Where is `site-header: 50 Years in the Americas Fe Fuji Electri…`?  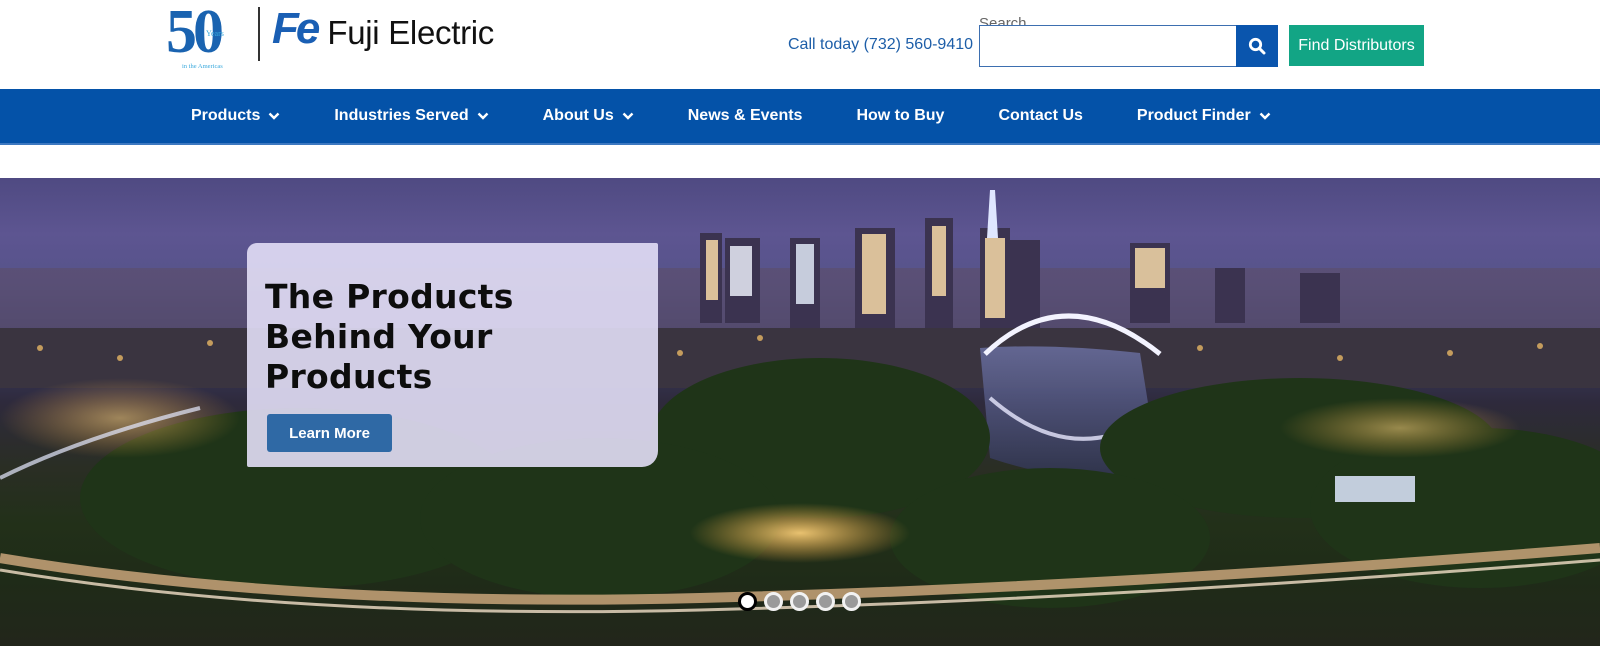
site-header: 50 Years in the Americas Fe Fuji Electri… is located at coordinates (800, 44).